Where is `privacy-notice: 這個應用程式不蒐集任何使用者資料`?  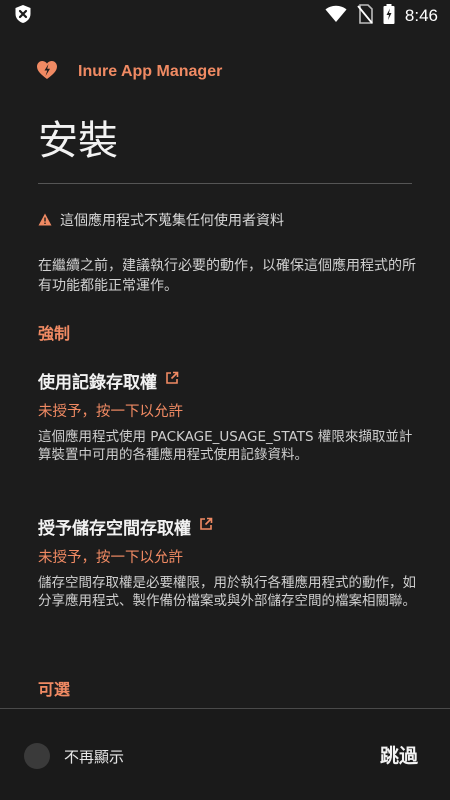
privacy-notice: 這個應用程式不蒐集任何使用者資料 is located at coordinates (161, 220).